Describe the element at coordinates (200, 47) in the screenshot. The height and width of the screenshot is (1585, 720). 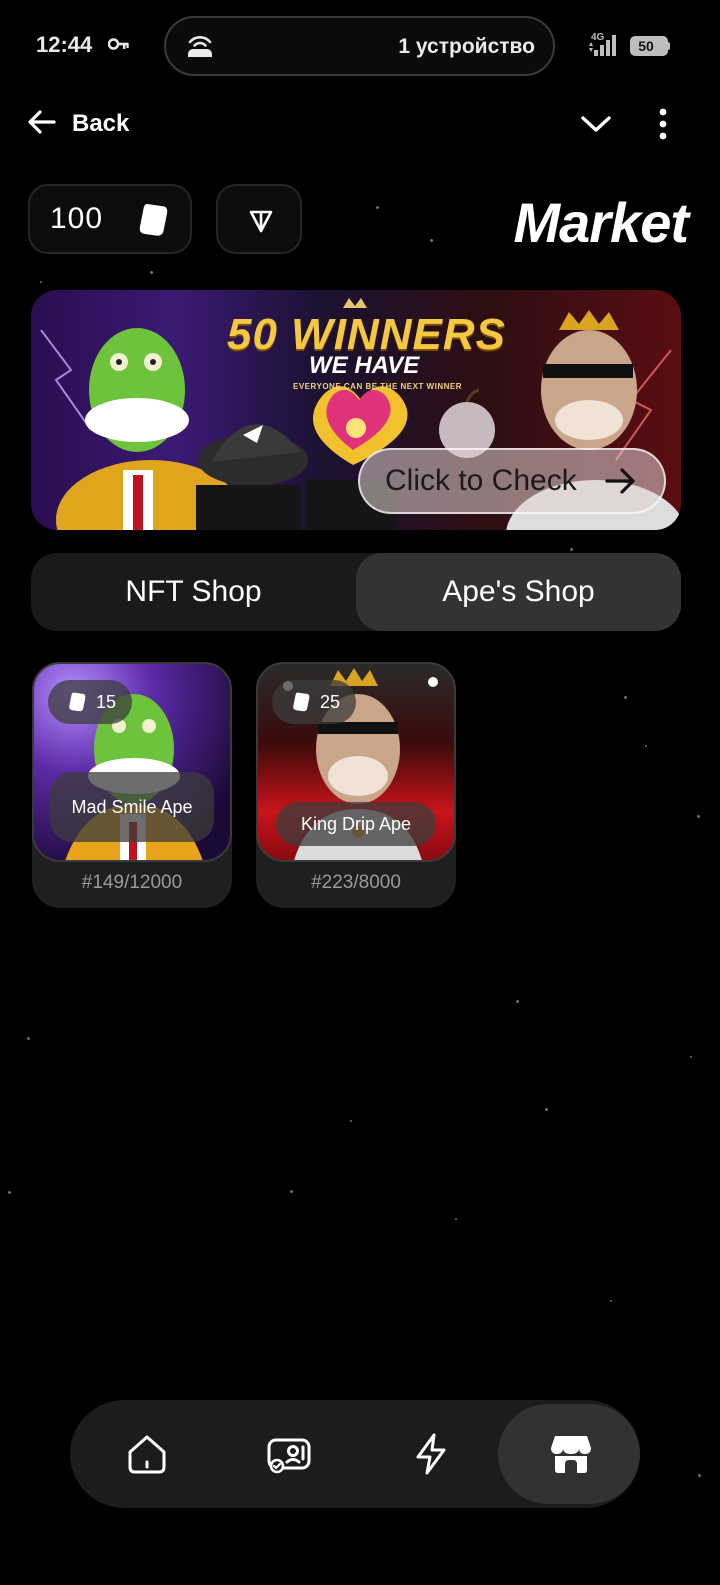
I see `hotspot-icon` at that location.